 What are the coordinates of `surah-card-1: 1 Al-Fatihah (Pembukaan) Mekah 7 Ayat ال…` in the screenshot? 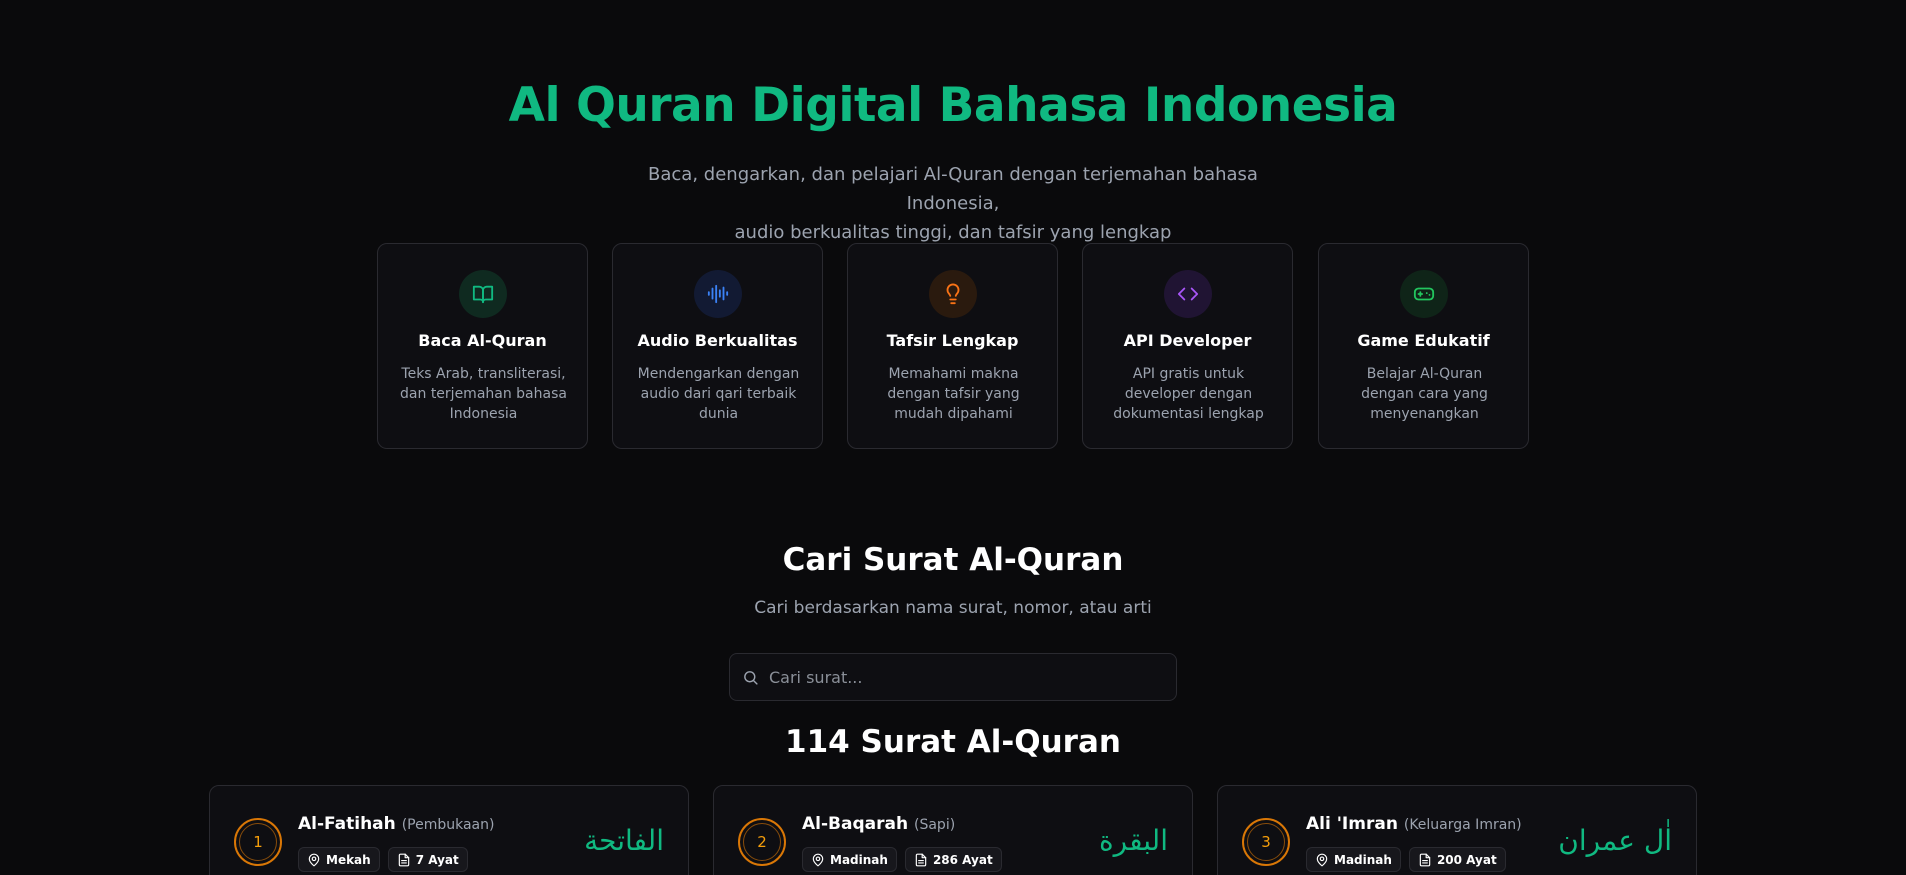 It's located at (449, 830).